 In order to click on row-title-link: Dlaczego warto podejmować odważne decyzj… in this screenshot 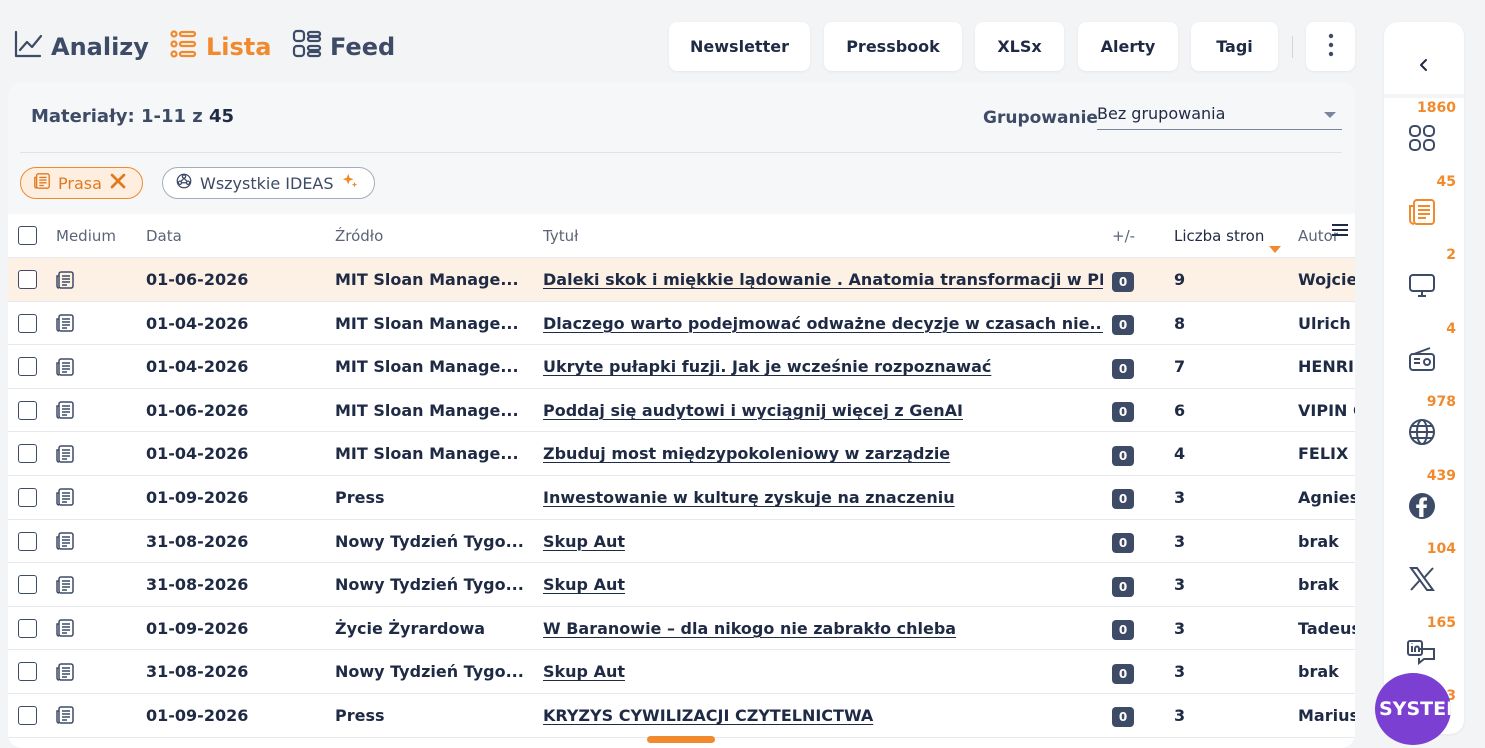, I will do `click(823, 323)`.